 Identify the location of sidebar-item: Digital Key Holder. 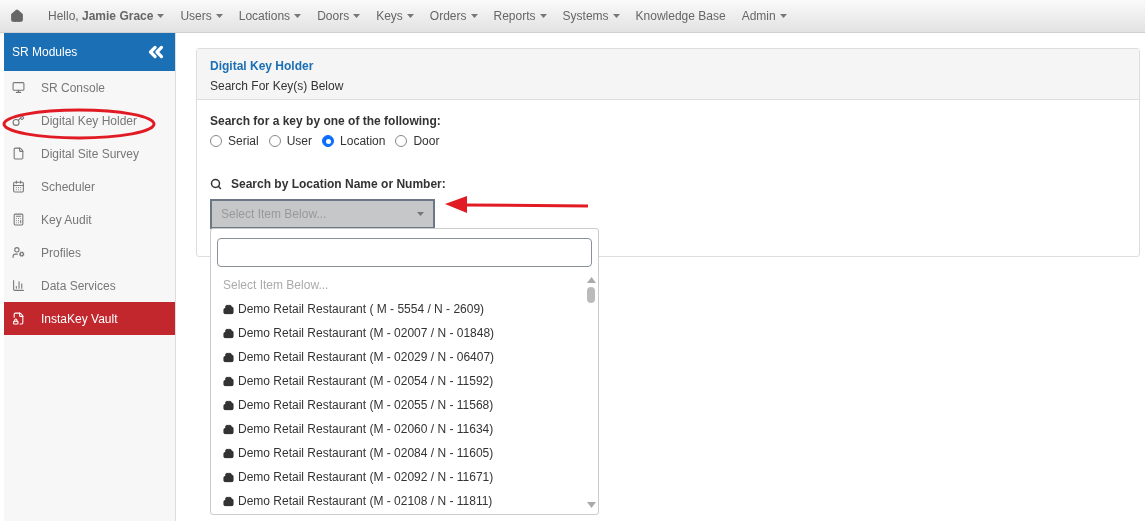
(89, 120).